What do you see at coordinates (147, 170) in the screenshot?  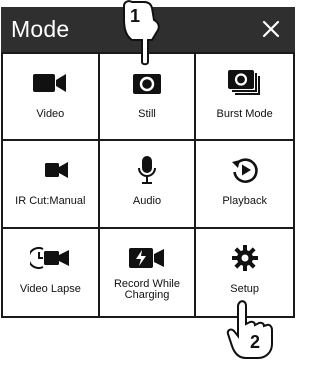 I see `microphone-icon` at bounding box center [147, 170].